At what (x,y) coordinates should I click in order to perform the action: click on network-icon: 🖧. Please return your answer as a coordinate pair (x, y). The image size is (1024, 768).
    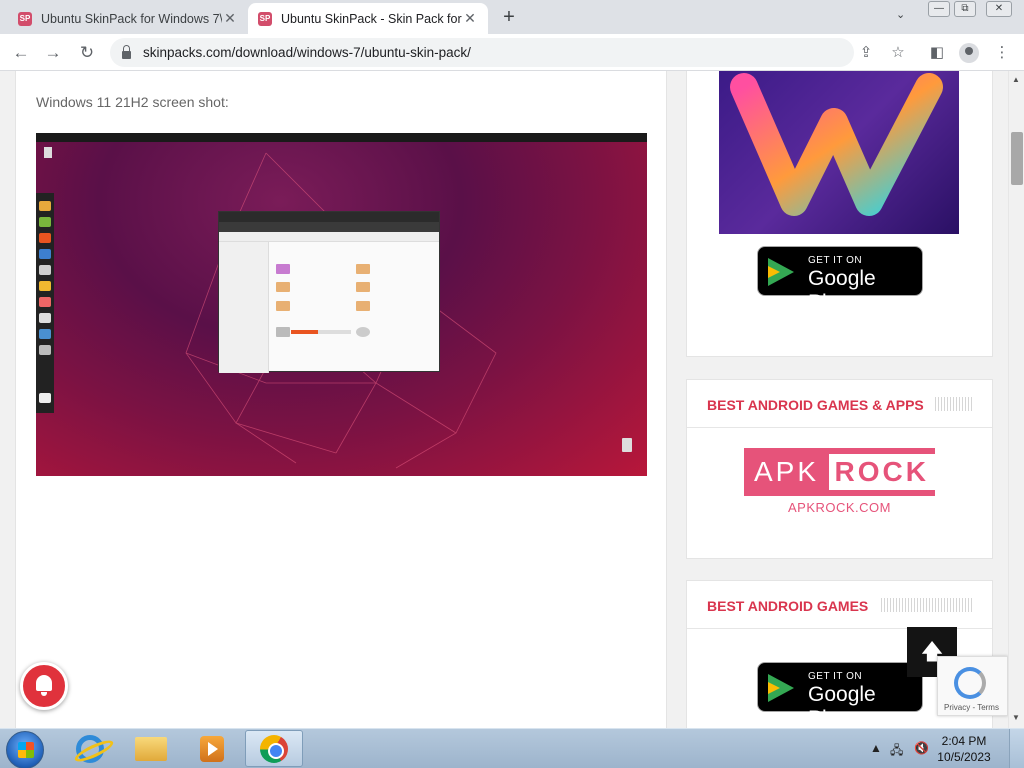
    Looking at the image, I should click on (896, 751).